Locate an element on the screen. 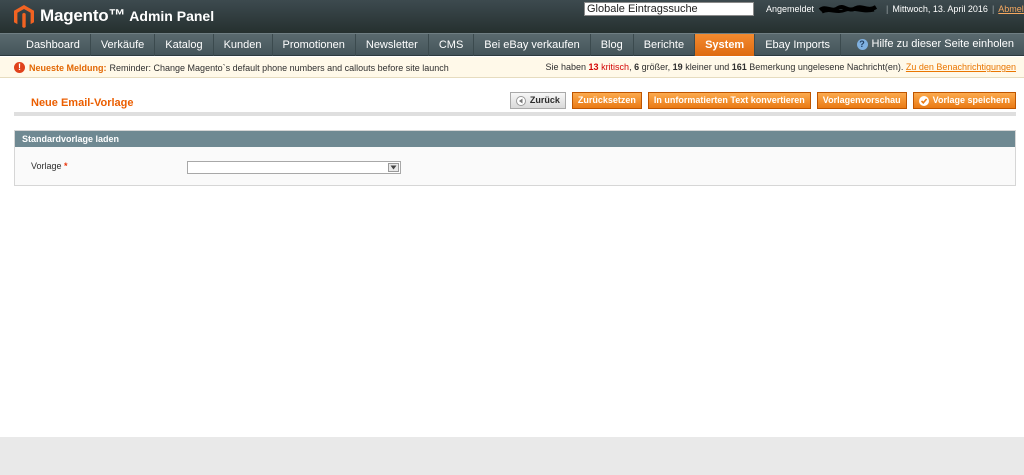  critical-count: 13 is located at coordinates (593, 67).